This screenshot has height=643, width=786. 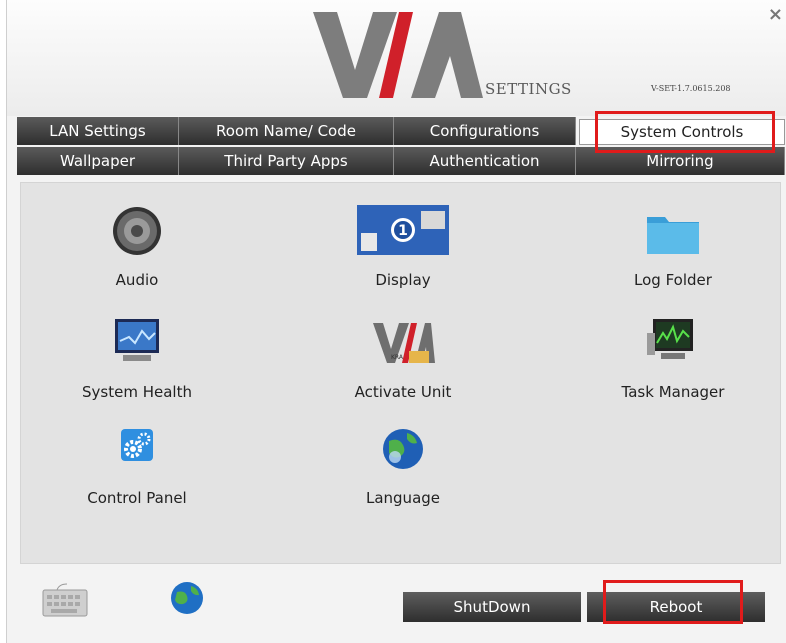 I want to click on svg-text: 1, so click(x=403, y=231).